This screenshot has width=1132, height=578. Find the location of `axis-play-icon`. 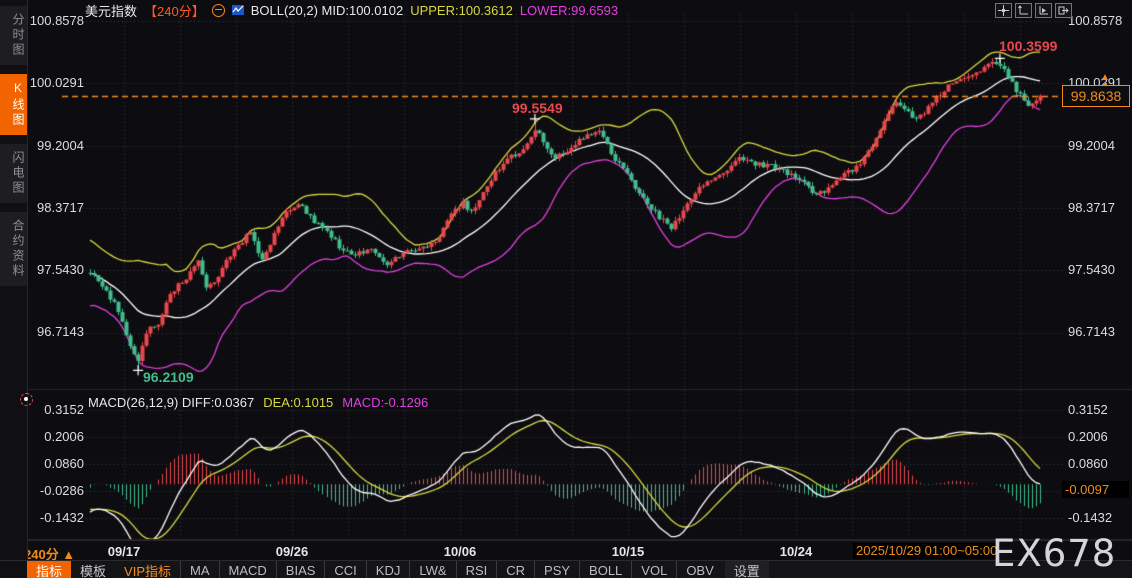

axis-play-icon is located at coordinates (1043, 10).